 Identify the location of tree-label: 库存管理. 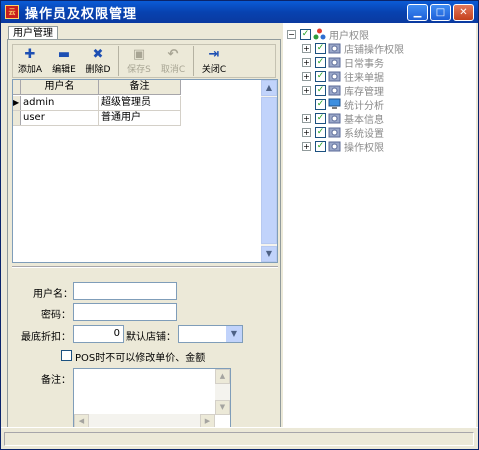
(364, 92).